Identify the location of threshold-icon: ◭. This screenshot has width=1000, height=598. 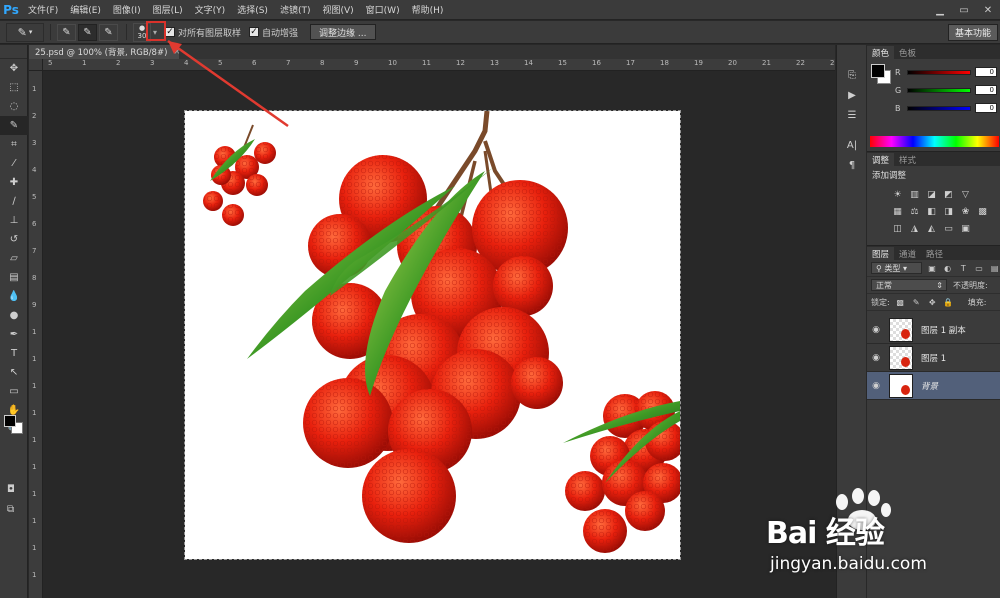
(931, 228).